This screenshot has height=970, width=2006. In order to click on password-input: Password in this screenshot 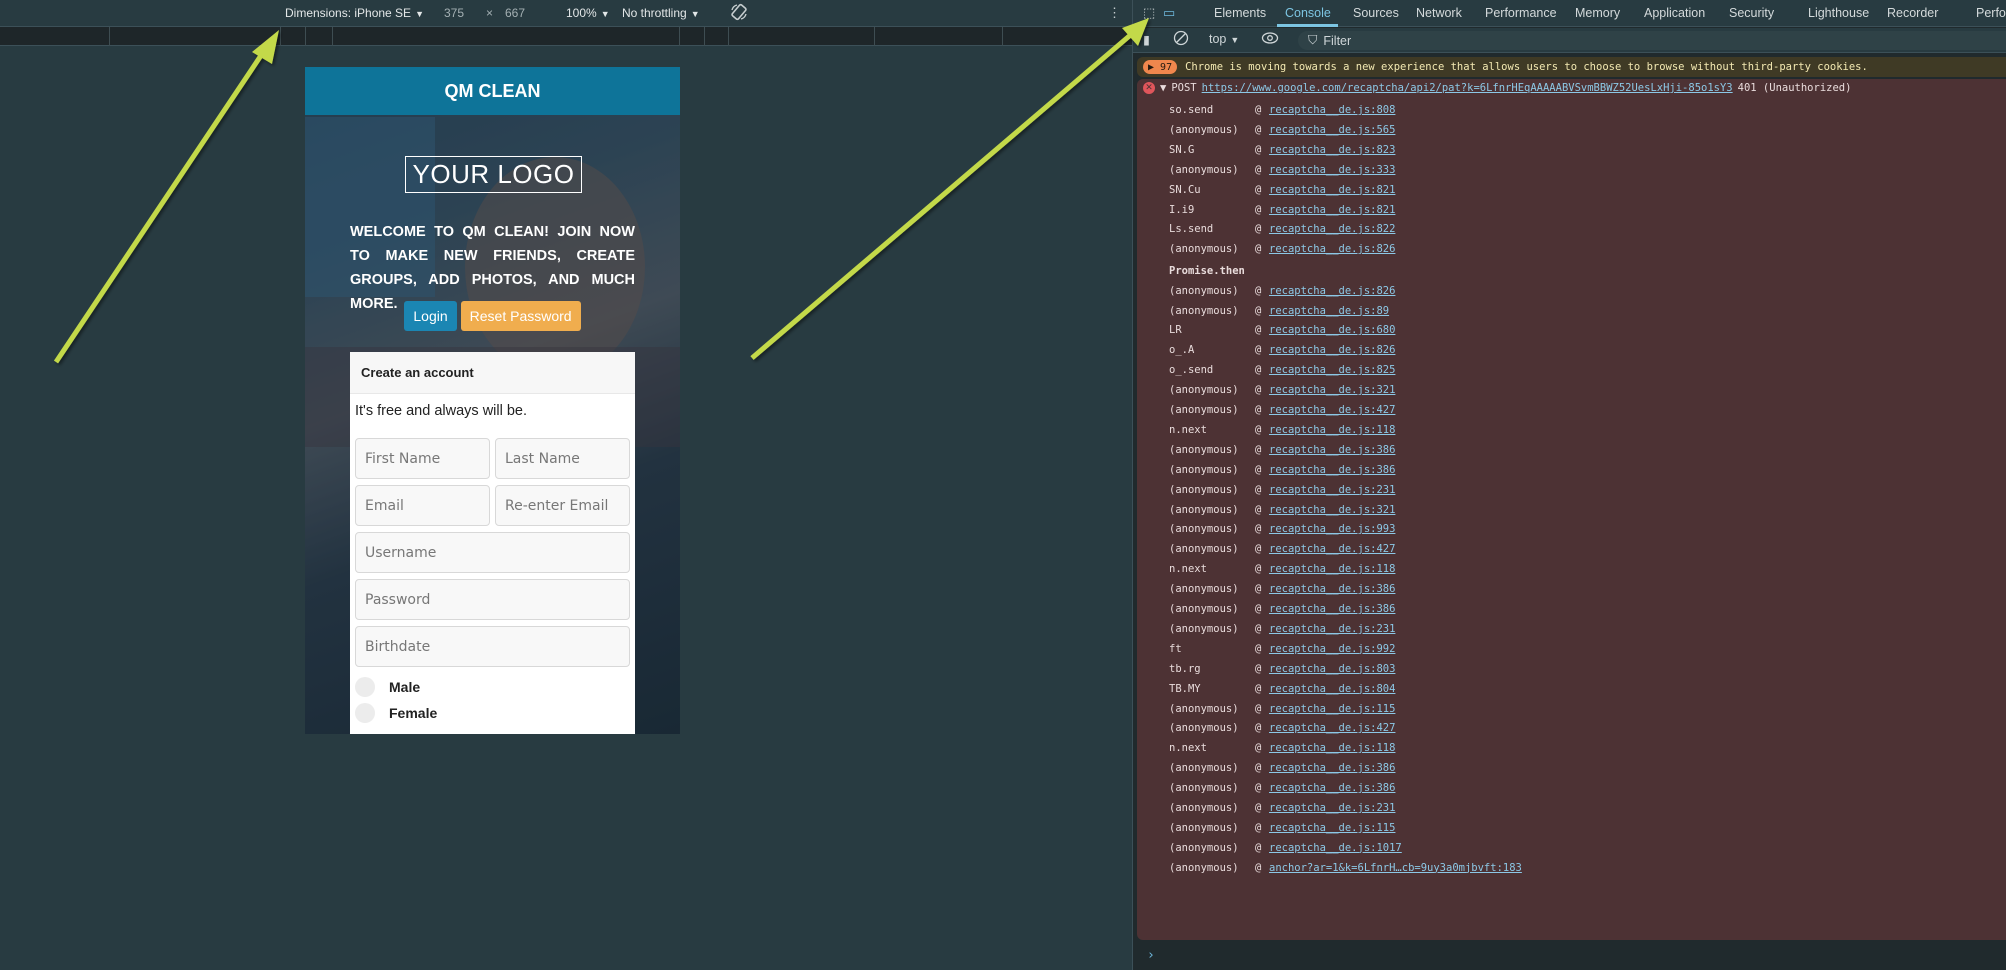, I will do `click(492, 599)`.